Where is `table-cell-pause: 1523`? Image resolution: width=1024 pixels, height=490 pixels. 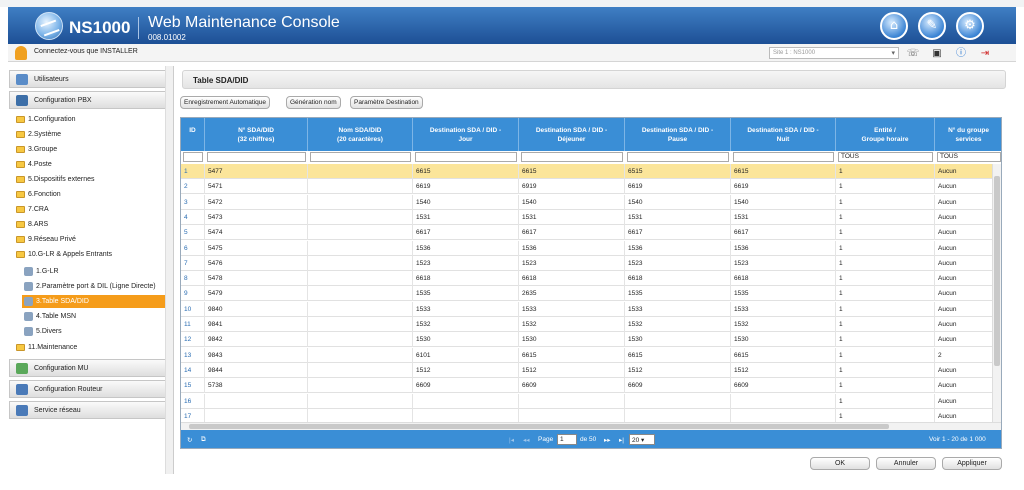
table-cell-pause: 1523 is located at coordinates (678, 263).